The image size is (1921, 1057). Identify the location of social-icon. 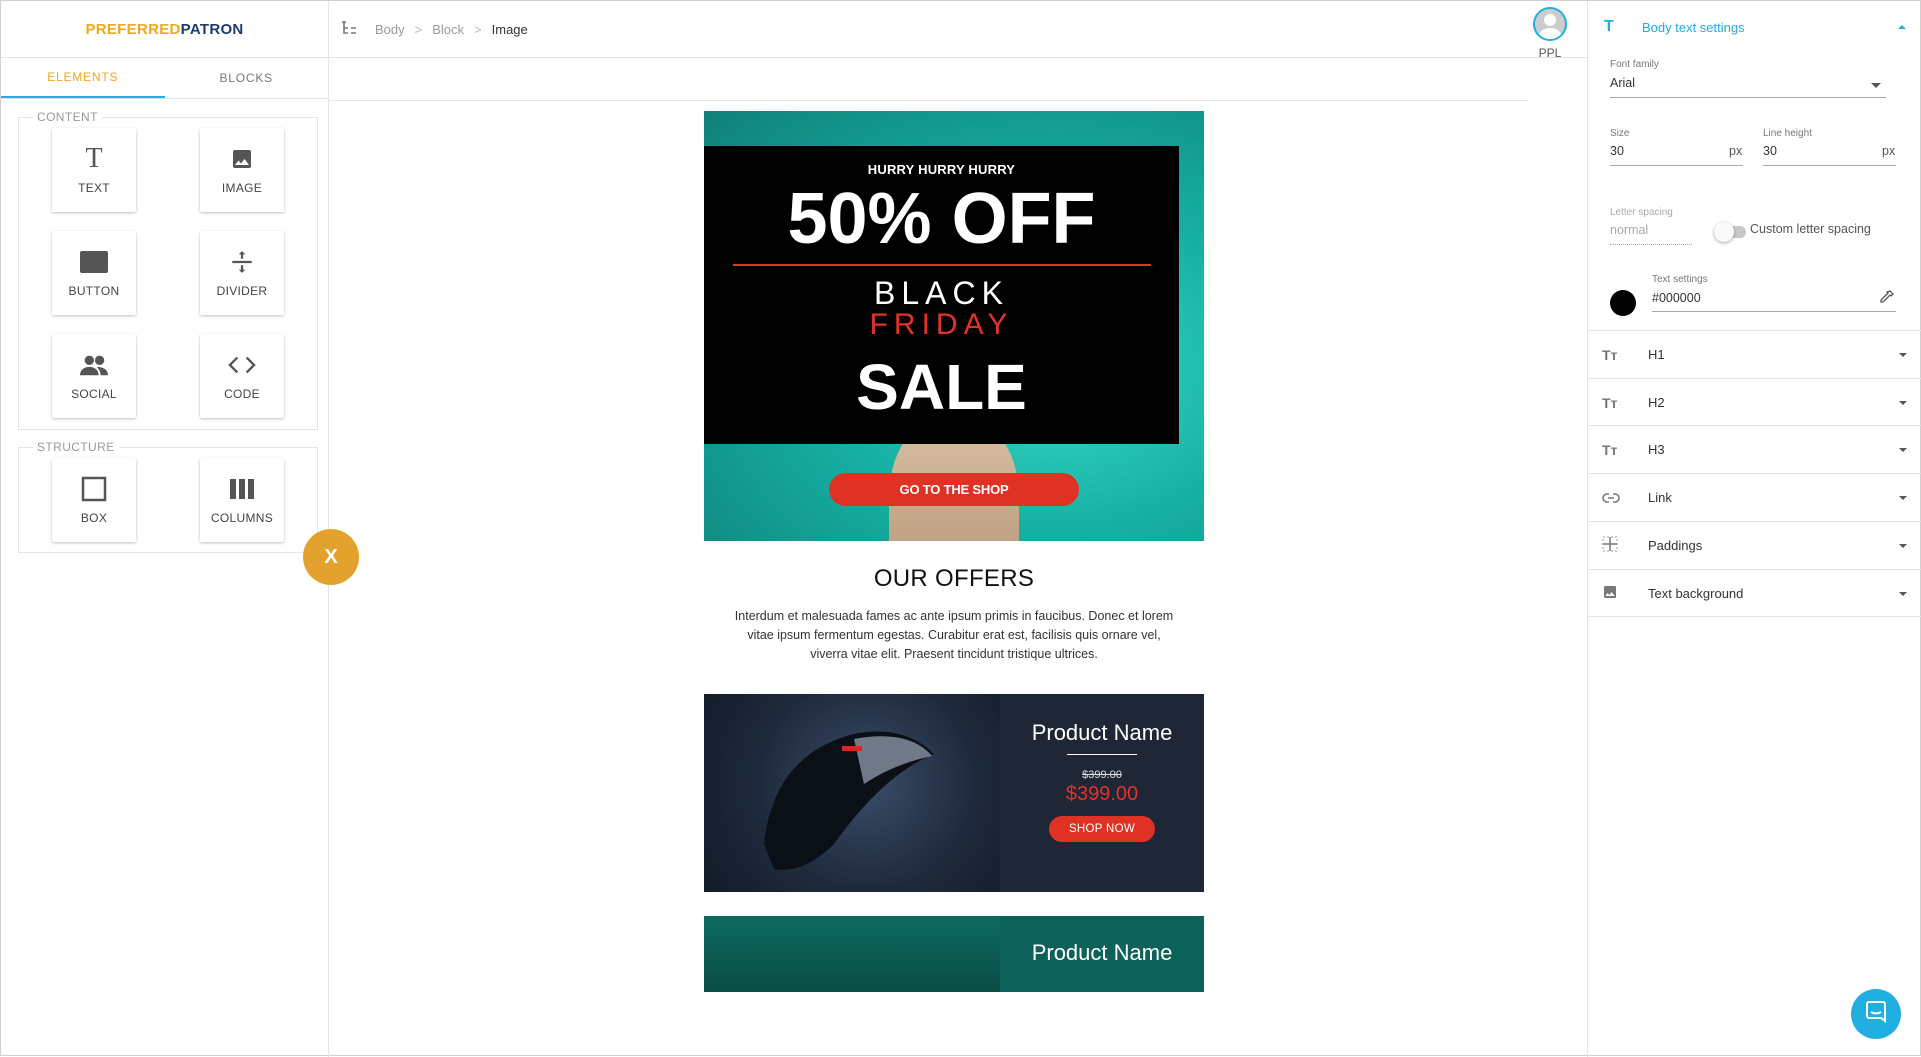
(94, 365).